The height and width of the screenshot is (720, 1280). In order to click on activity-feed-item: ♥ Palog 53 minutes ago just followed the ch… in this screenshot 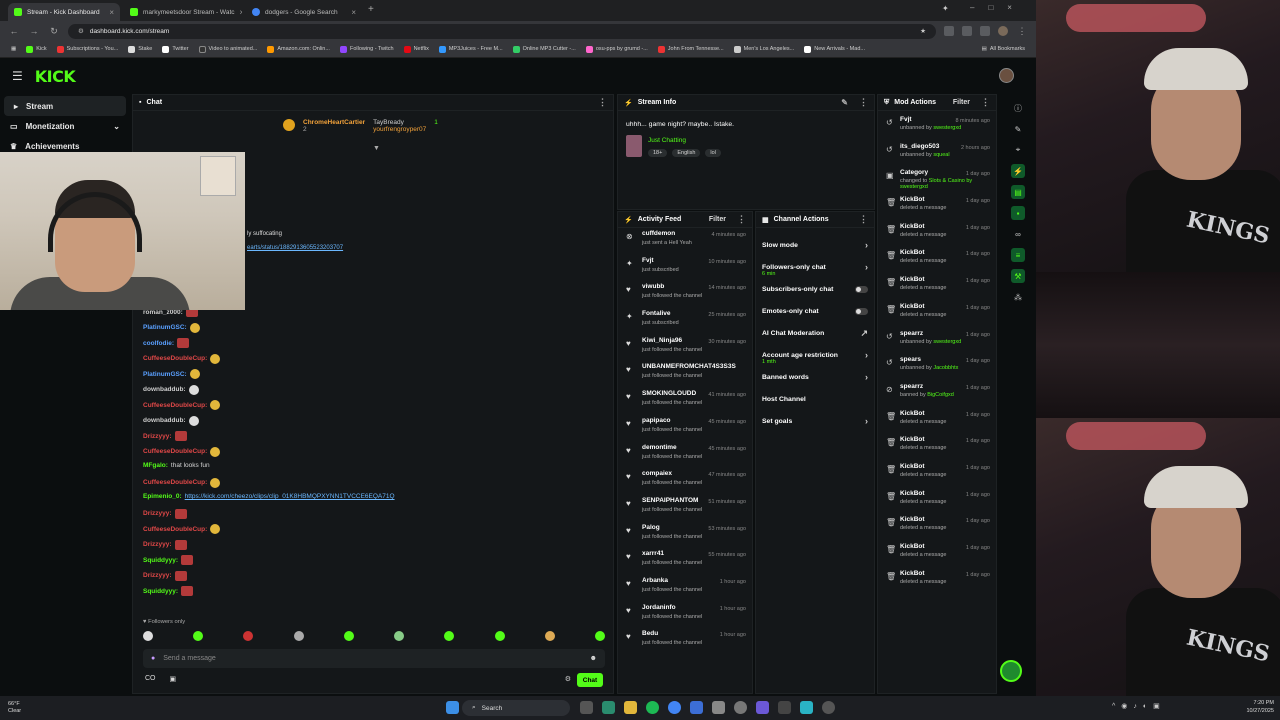, I will do `click(685, 535)`.